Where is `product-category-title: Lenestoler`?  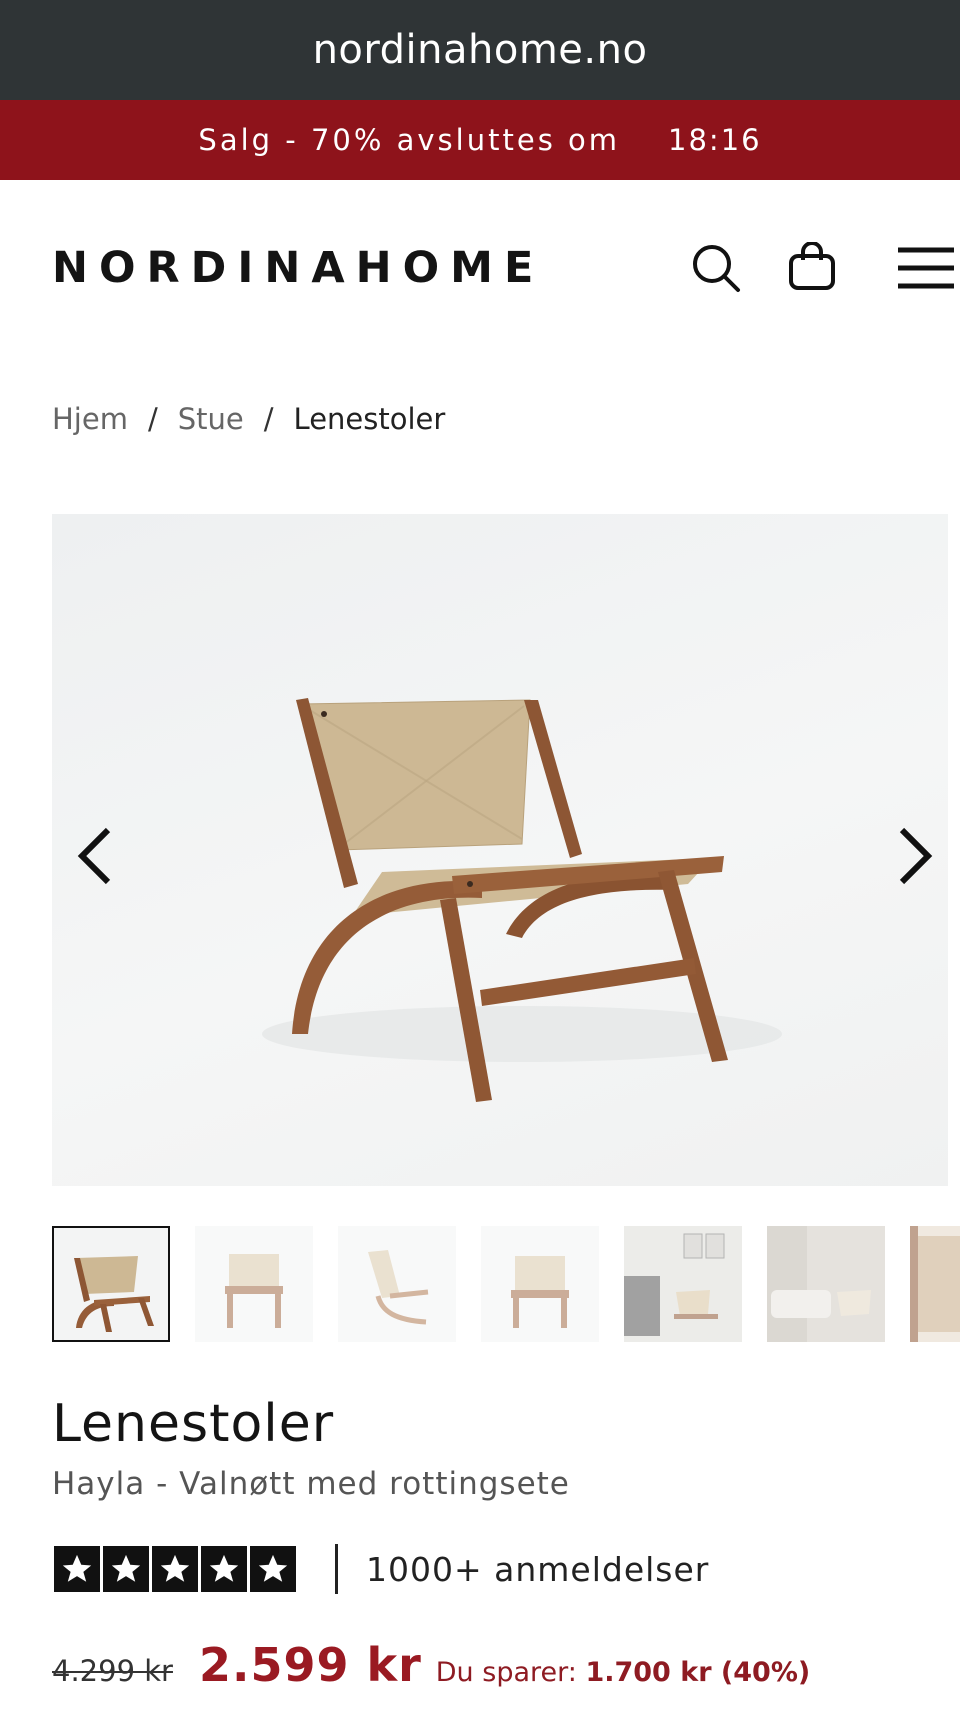
product-category-title: Lenestoler is located at coordinates (193, 1424).